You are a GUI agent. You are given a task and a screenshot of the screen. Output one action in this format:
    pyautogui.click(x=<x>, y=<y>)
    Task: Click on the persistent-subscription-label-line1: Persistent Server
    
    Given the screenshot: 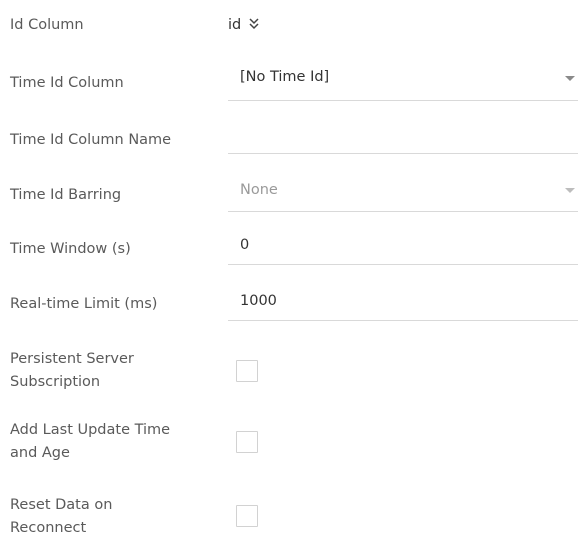 What is the action you would take?
    pyautogui.click(x=72, y=359)
    